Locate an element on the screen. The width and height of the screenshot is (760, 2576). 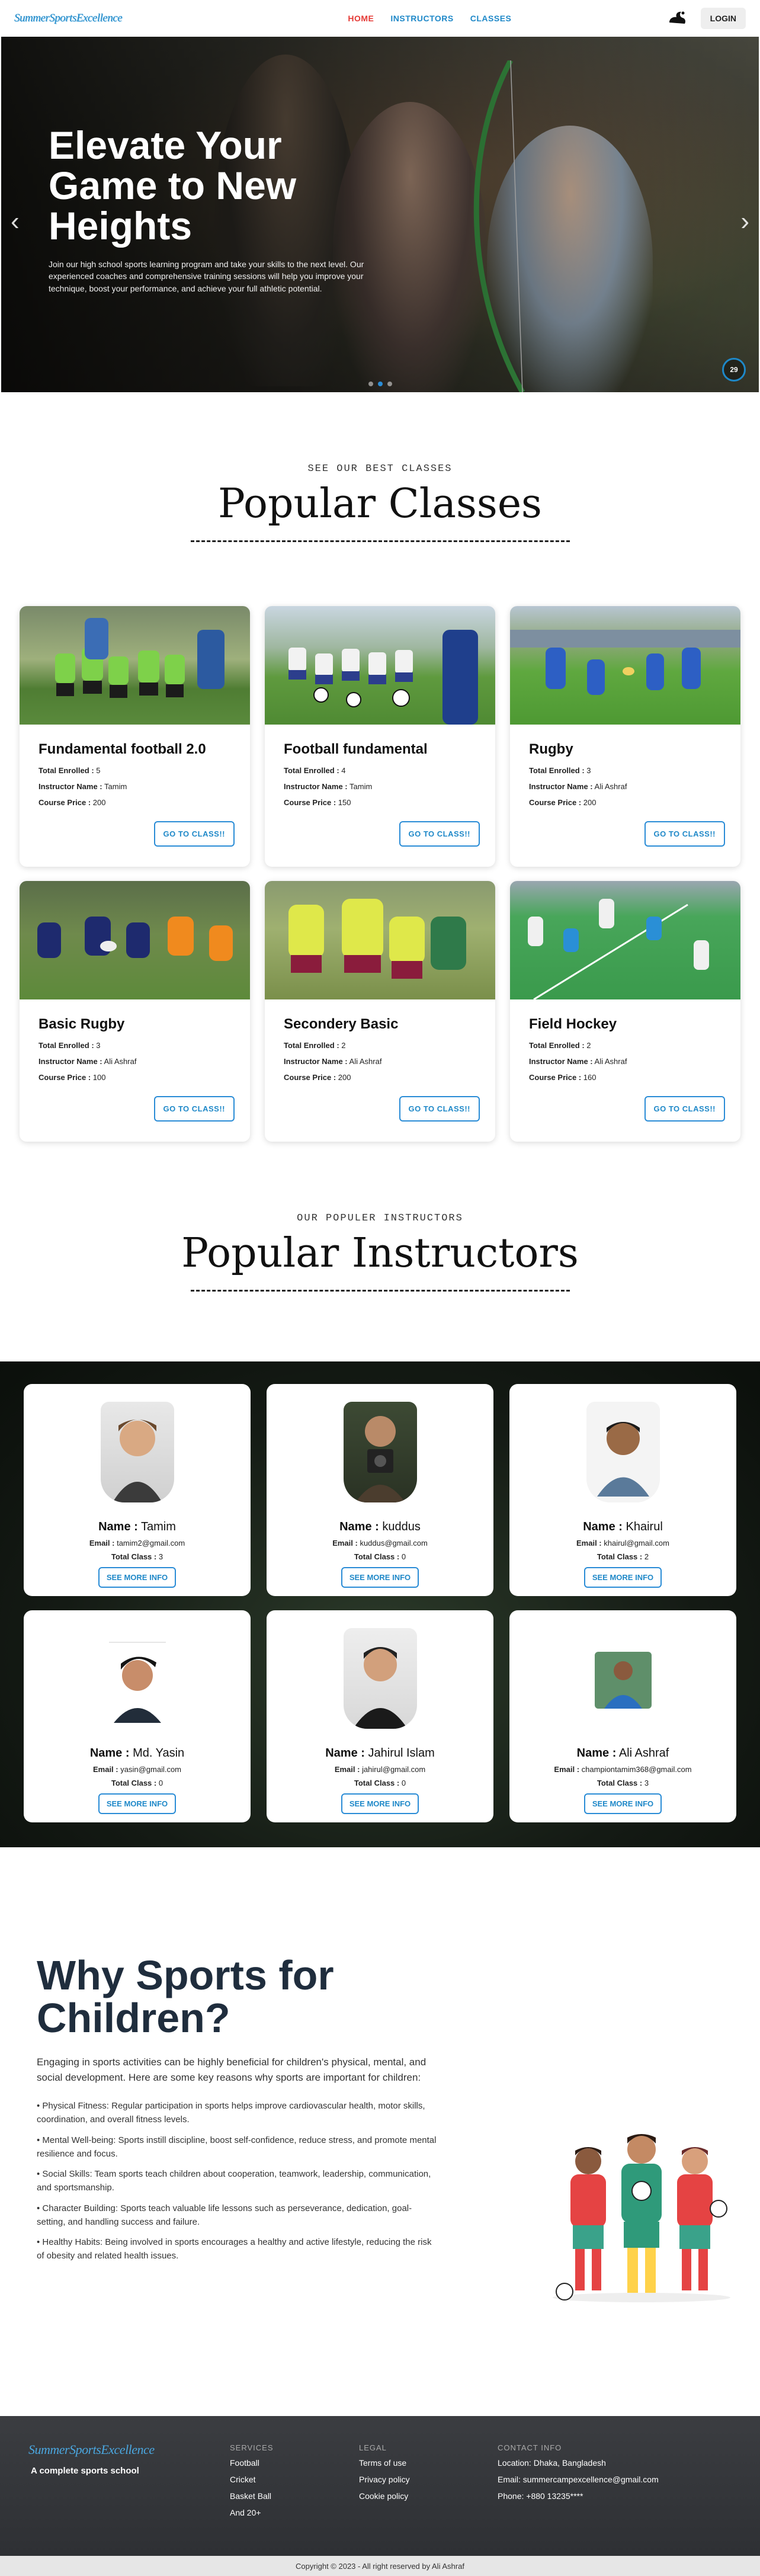
footer-link: And 20+ is located at coordinates (252, 2512).